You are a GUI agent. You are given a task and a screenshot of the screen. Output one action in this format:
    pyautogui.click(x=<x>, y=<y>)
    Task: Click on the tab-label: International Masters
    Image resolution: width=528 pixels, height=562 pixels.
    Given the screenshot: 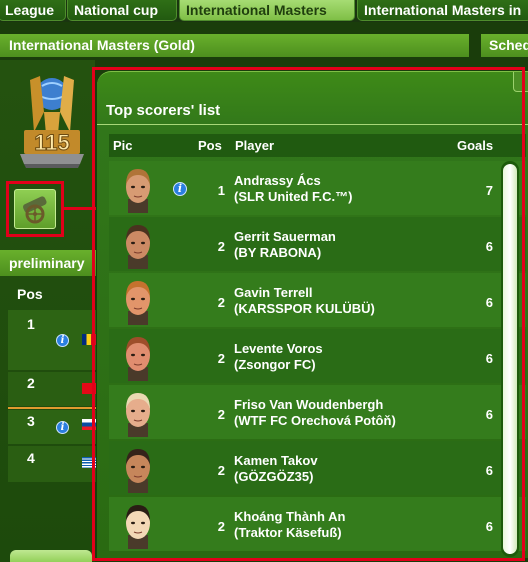 What is the action you would take?
    pyautogui.click(x=256, y=10)
    